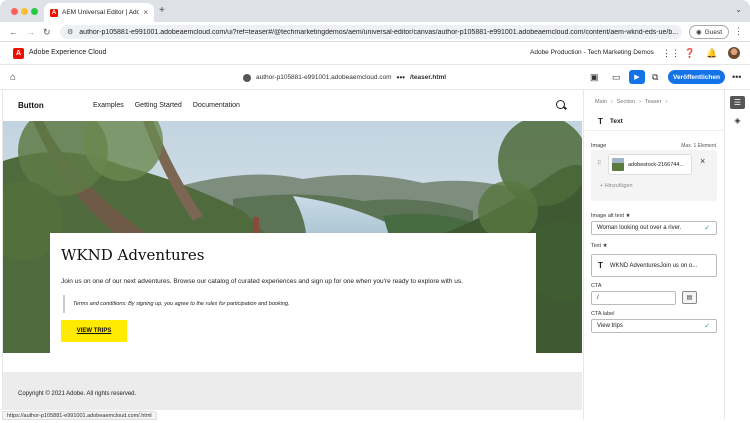 This screenshot has height=423, width=750. I want to click on crumb-main: Main, so click(601, 102).